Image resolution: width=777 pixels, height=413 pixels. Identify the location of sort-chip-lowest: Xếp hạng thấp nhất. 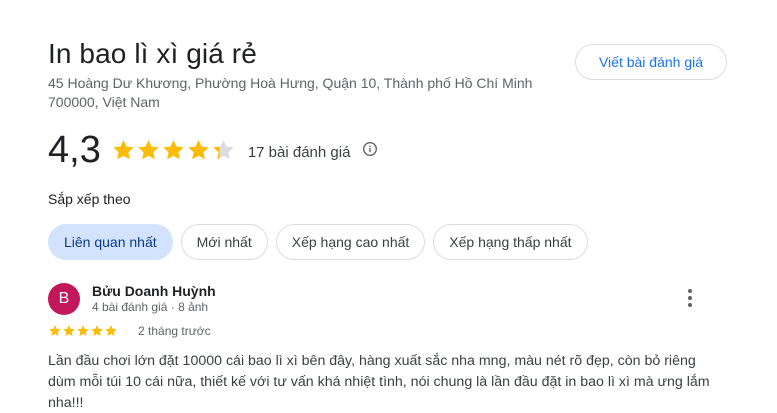
(510, 242).